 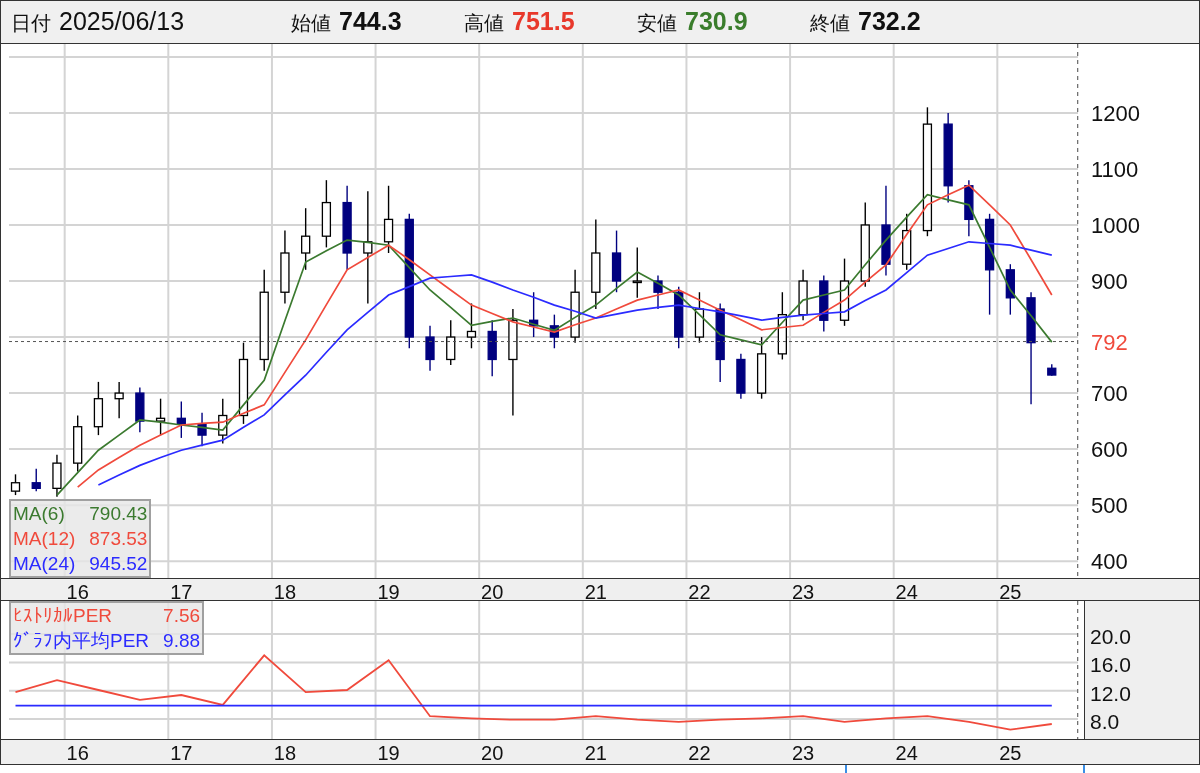 I want to click on legend-value: 945.52, so click(x=118, y=564).